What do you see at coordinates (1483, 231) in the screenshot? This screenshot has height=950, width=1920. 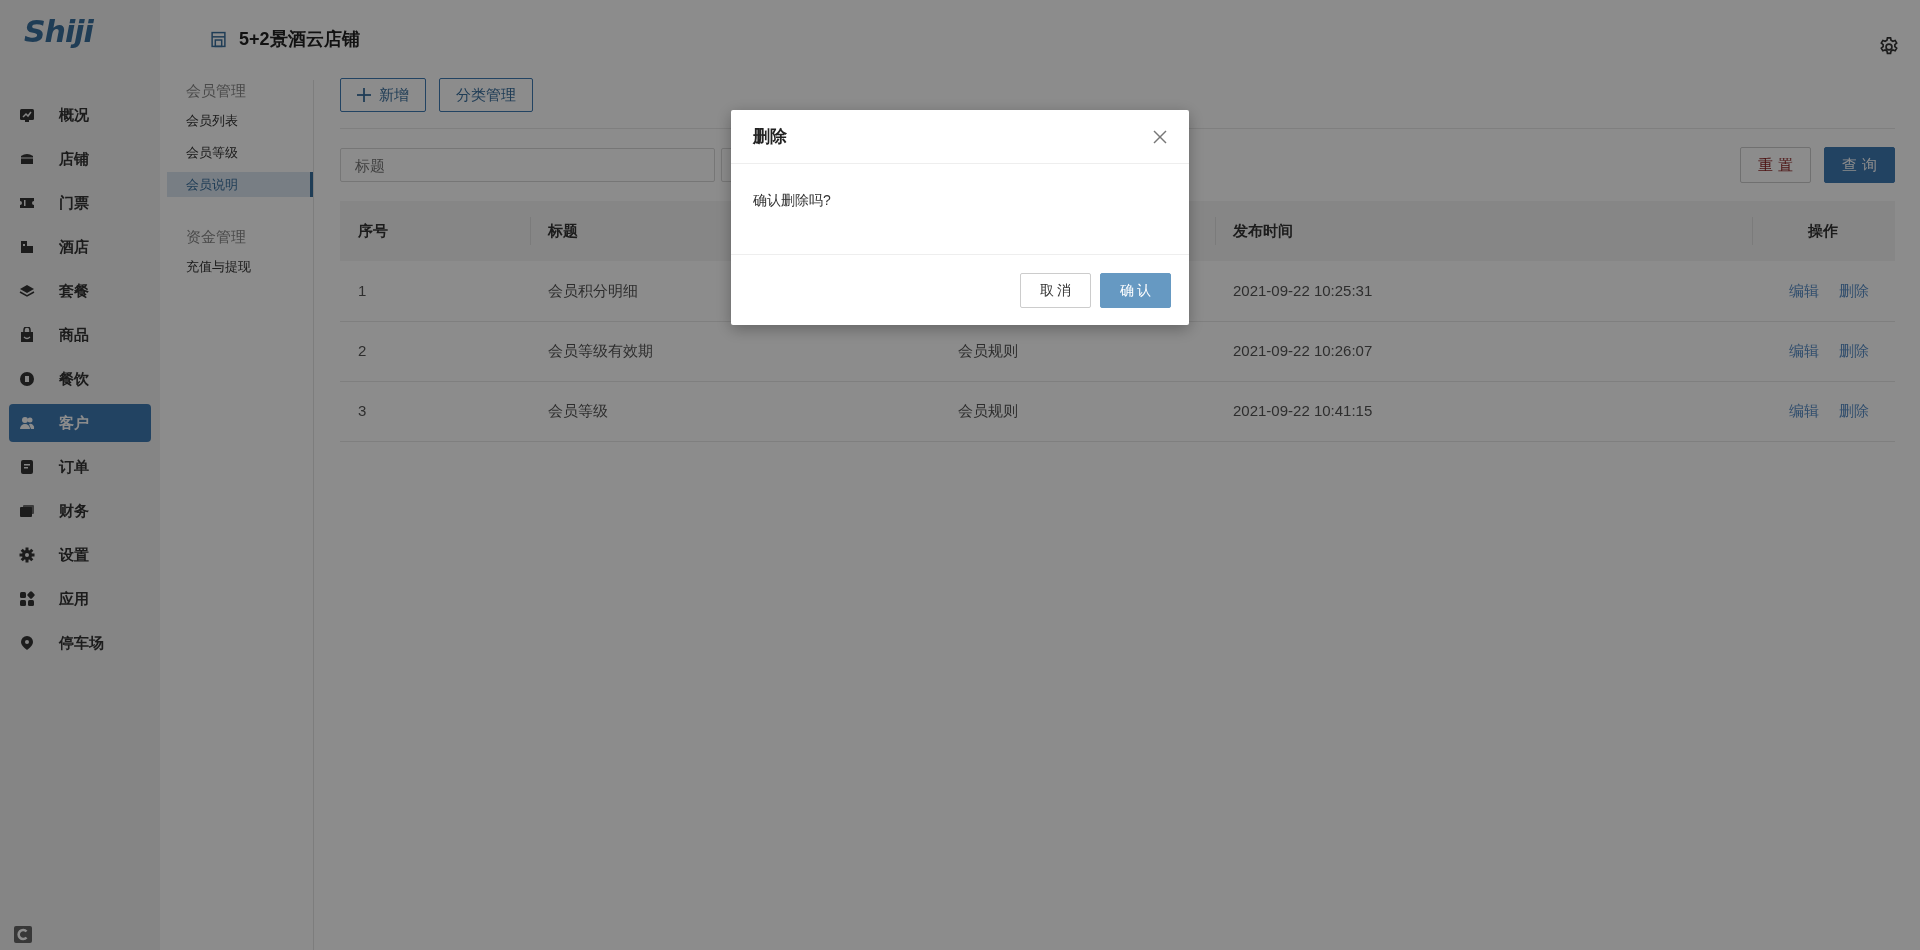 I see `column-header: 发布时间` at bounding box center [1483, 231].